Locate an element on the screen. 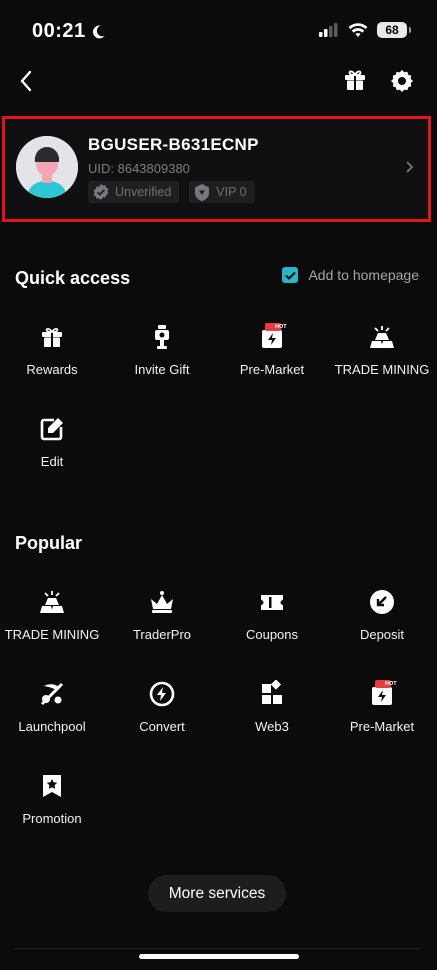  popular-item-traderpro: TraderPro is located at coordinates (162, 623).